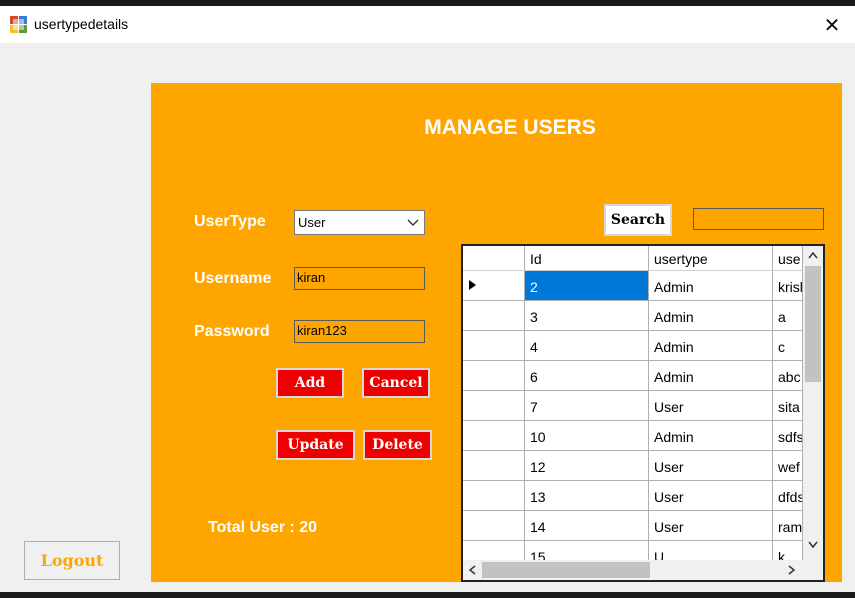 The image size is (855, 598). I want to click on cell-id: 6, so click(587, 376).